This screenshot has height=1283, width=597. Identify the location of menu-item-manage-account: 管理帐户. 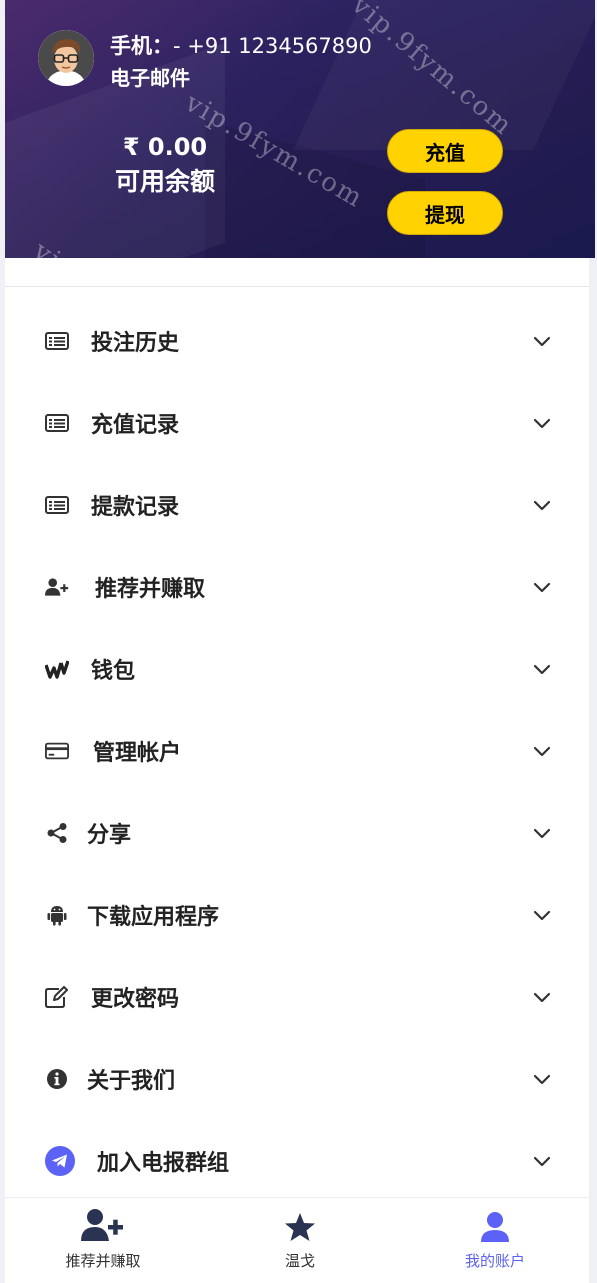
(297, 751).